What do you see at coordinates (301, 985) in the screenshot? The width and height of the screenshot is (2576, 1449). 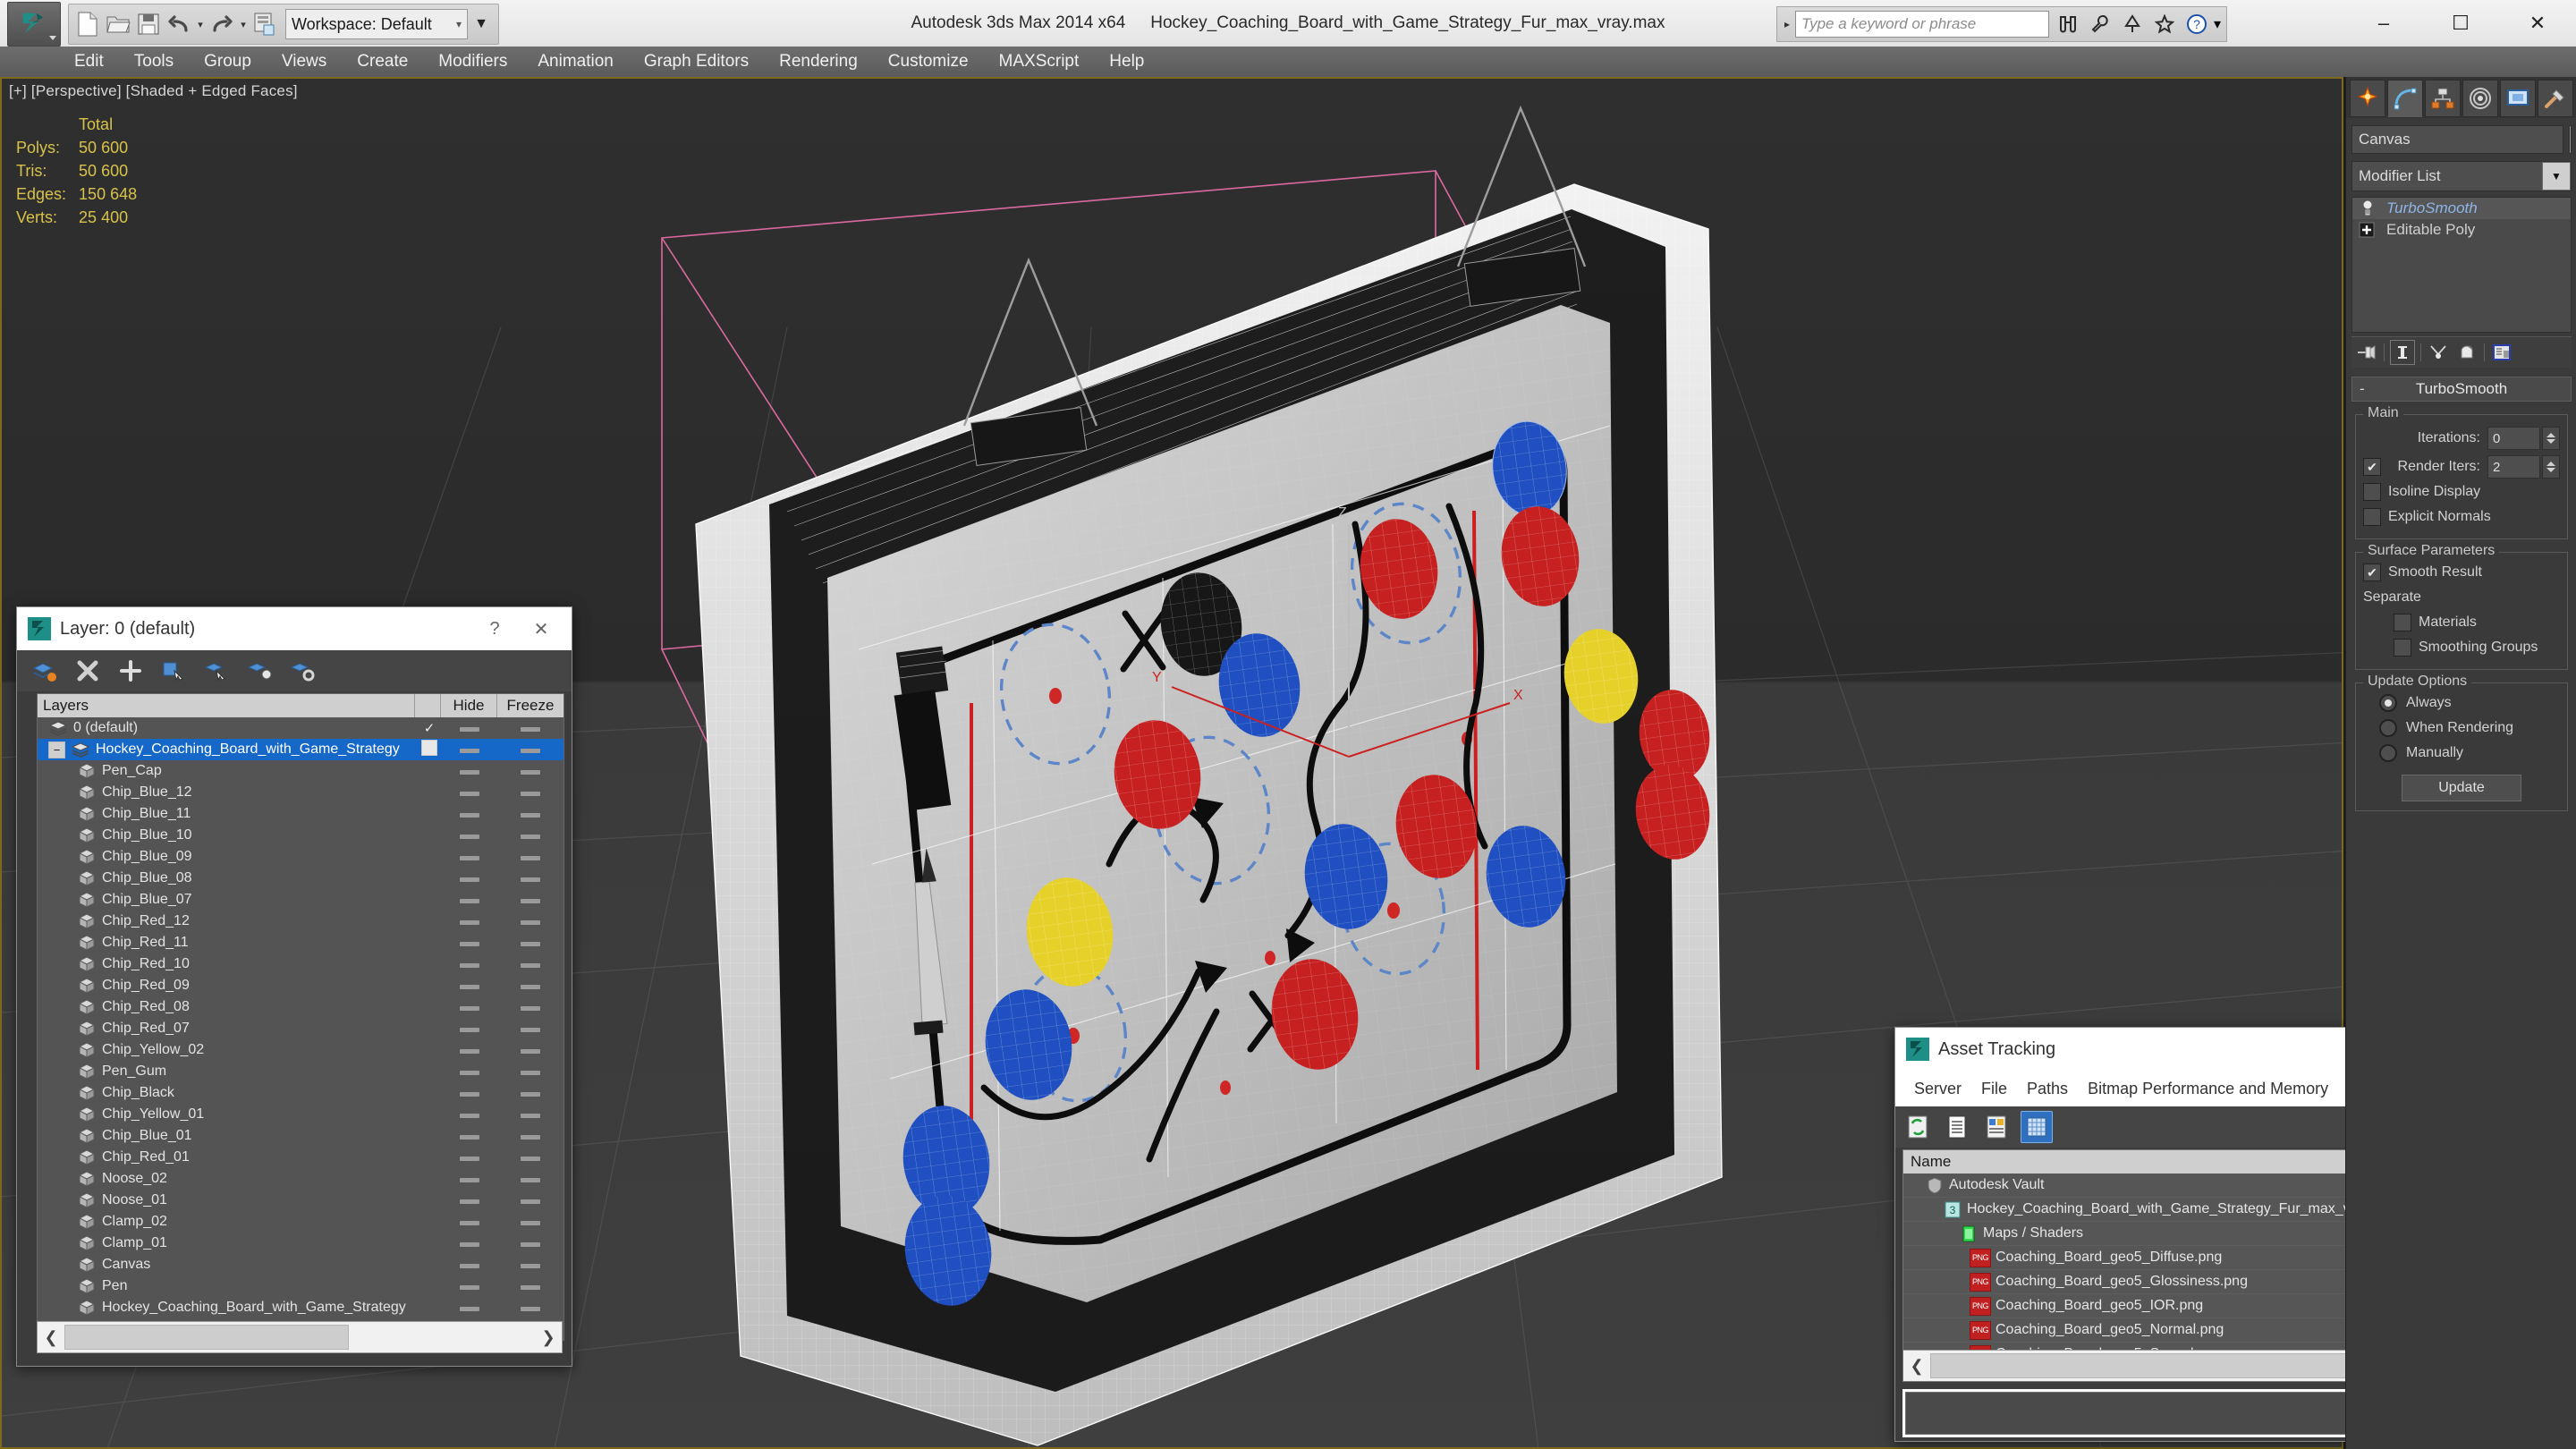 I see `layer-row: Chip_Red_09` at bounding box center [301, 985].